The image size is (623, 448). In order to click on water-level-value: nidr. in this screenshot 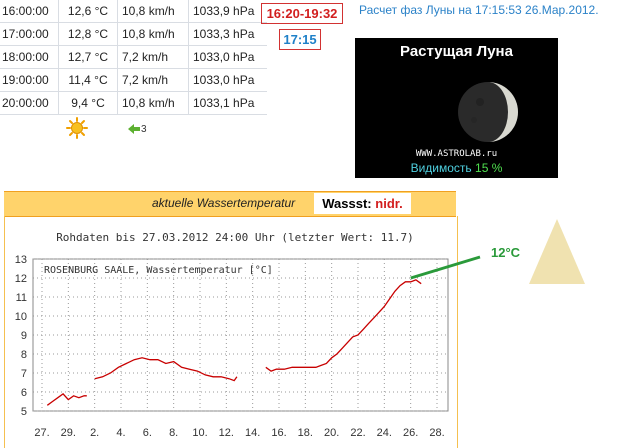, I will do `click(389, 203)`.